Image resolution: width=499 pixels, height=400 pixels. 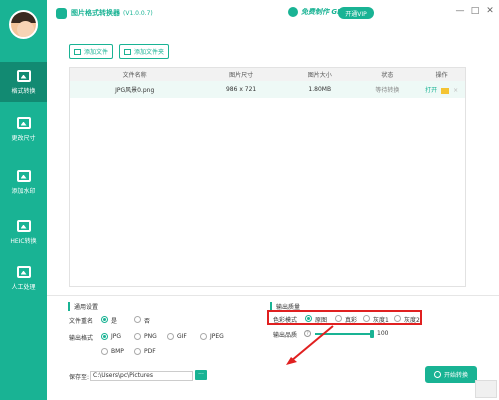 I want to click on color-gray1-radio, so click(x=366, y=318).